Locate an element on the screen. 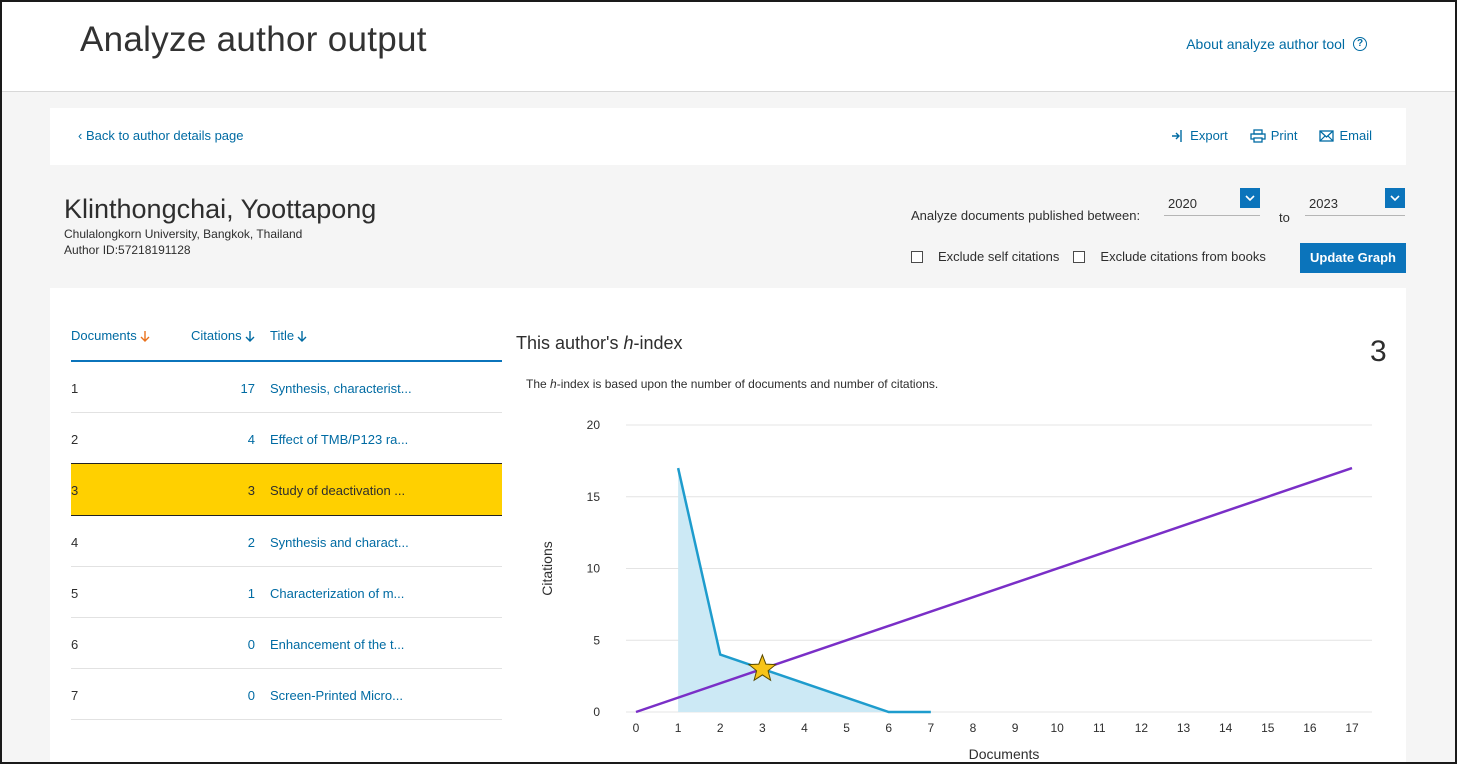 This screenshot has height=764, width=1457. hindex-heading-h: h is located at coordinates (628, 343).